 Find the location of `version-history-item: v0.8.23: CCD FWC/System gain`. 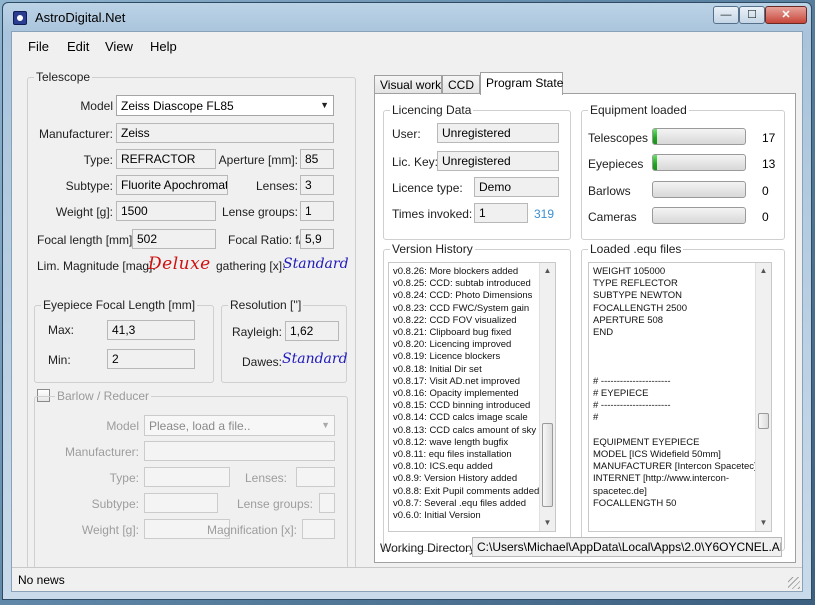

version-history-item: v0.8.23: CCD FWC/System gain is located at coordinates (461, 308).